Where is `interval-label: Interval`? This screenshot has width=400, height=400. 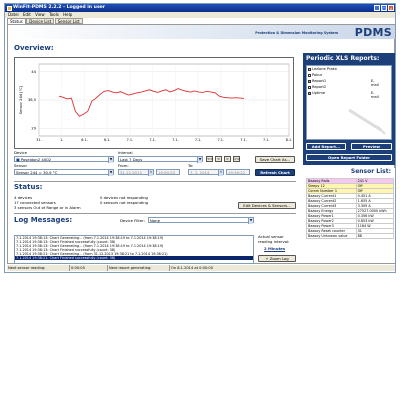 interval-label: Interval is located at coordinates (125, 152).